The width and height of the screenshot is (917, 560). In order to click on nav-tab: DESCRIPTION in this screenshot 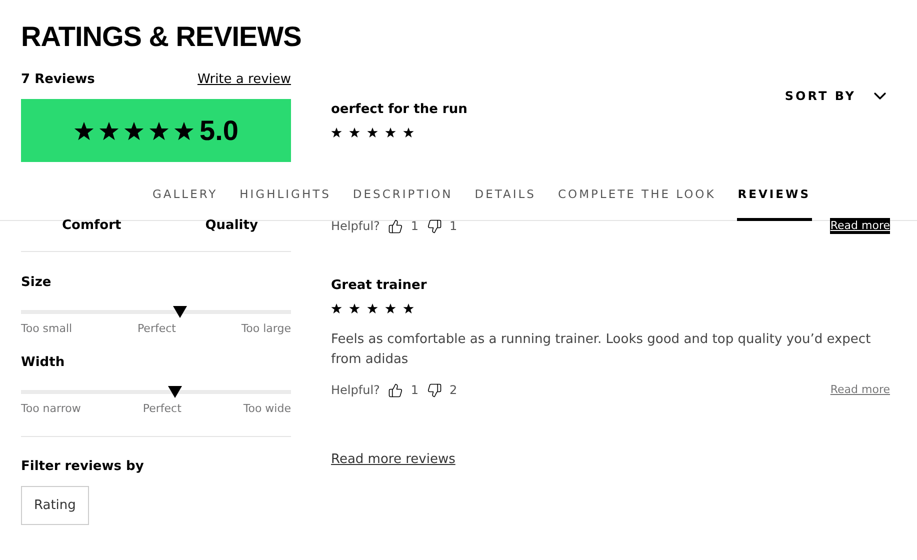, I will do `click(403, 195)`.